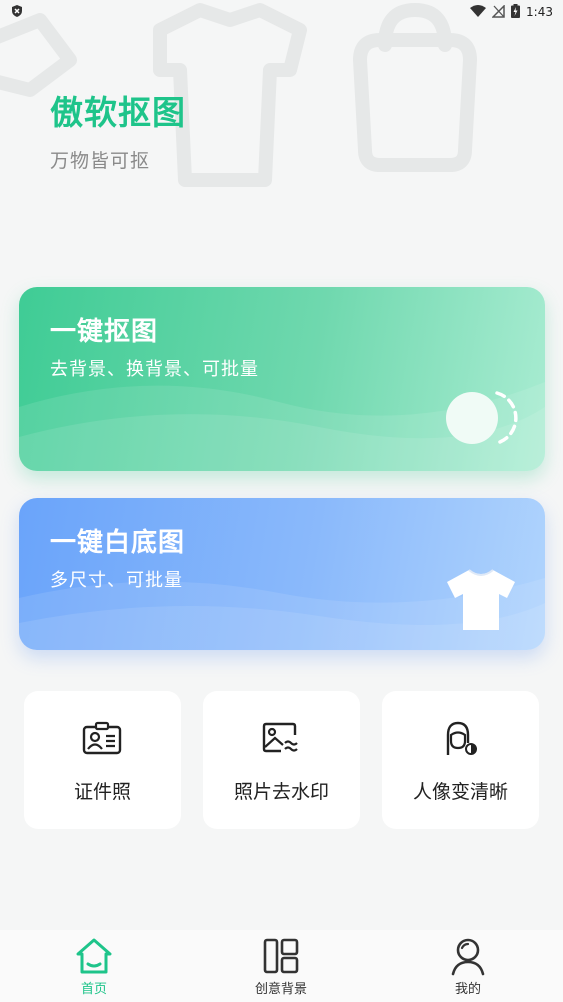  What do you see at coordinates (280, 737) in the screenshot?
I see `image-watermark-icon` at bounding box center [280, 737].